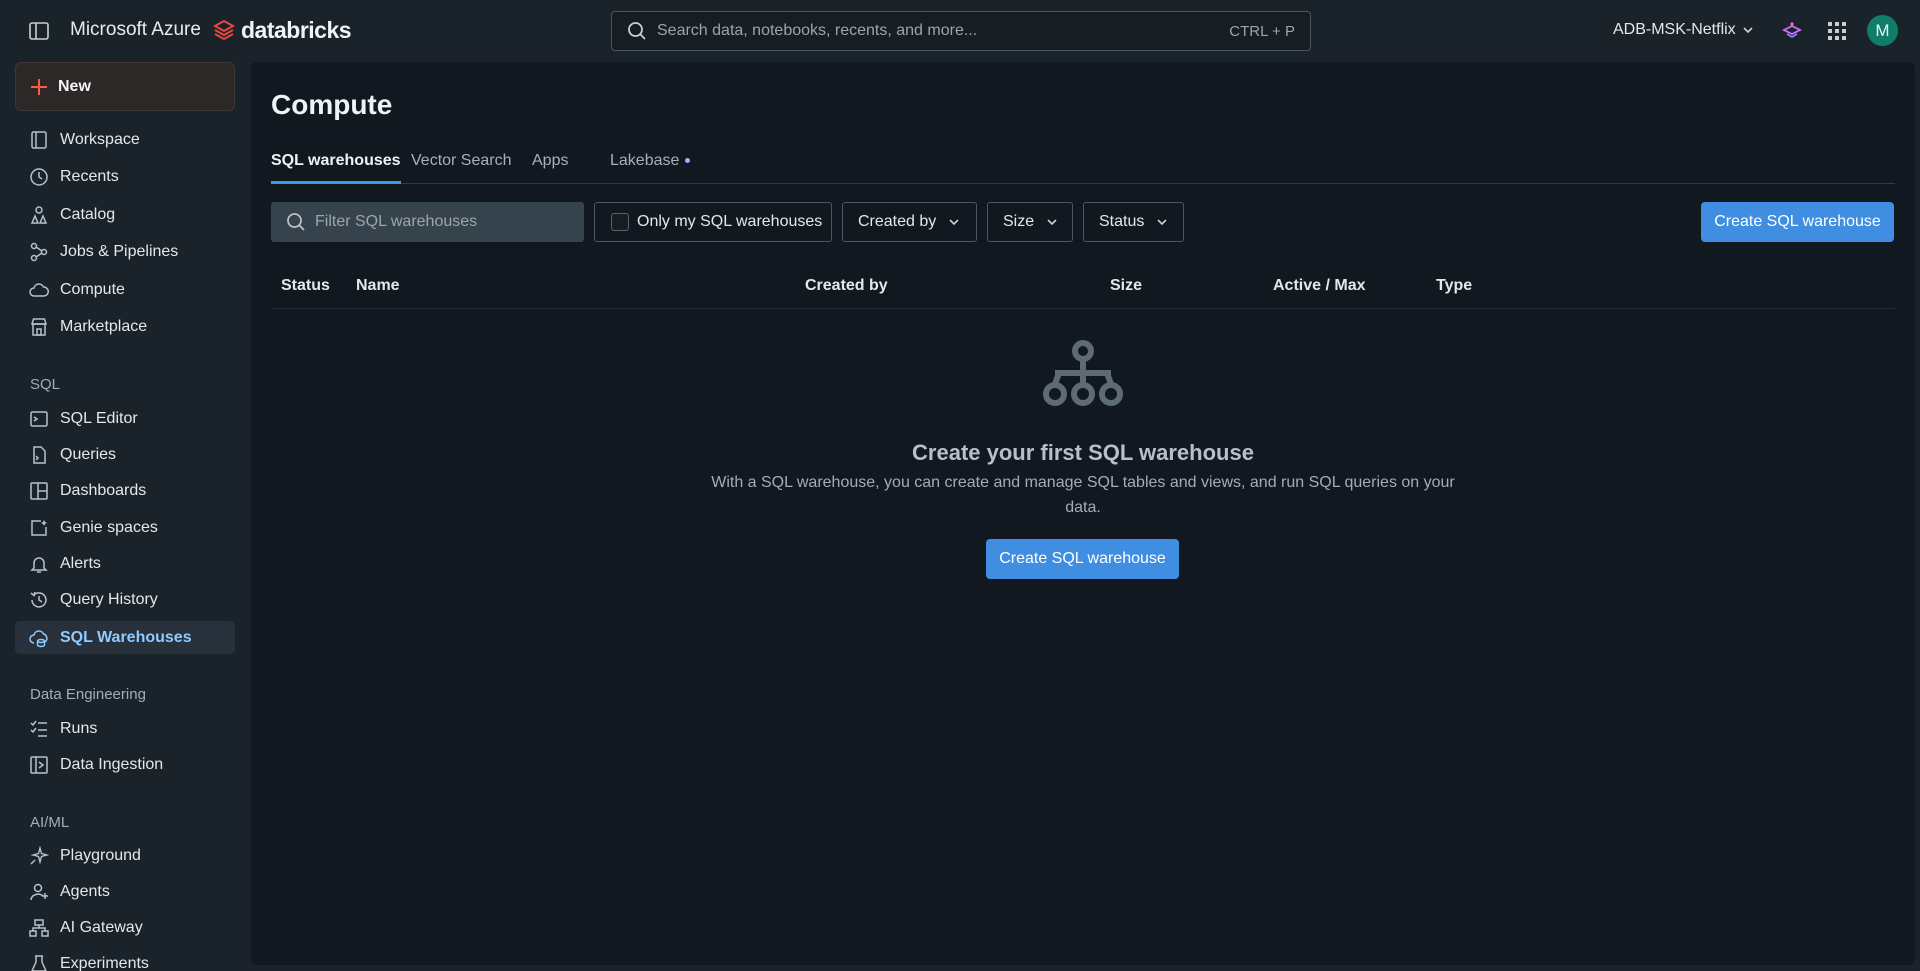  I want to click on filter-warehouses-input, so click(449, 222).